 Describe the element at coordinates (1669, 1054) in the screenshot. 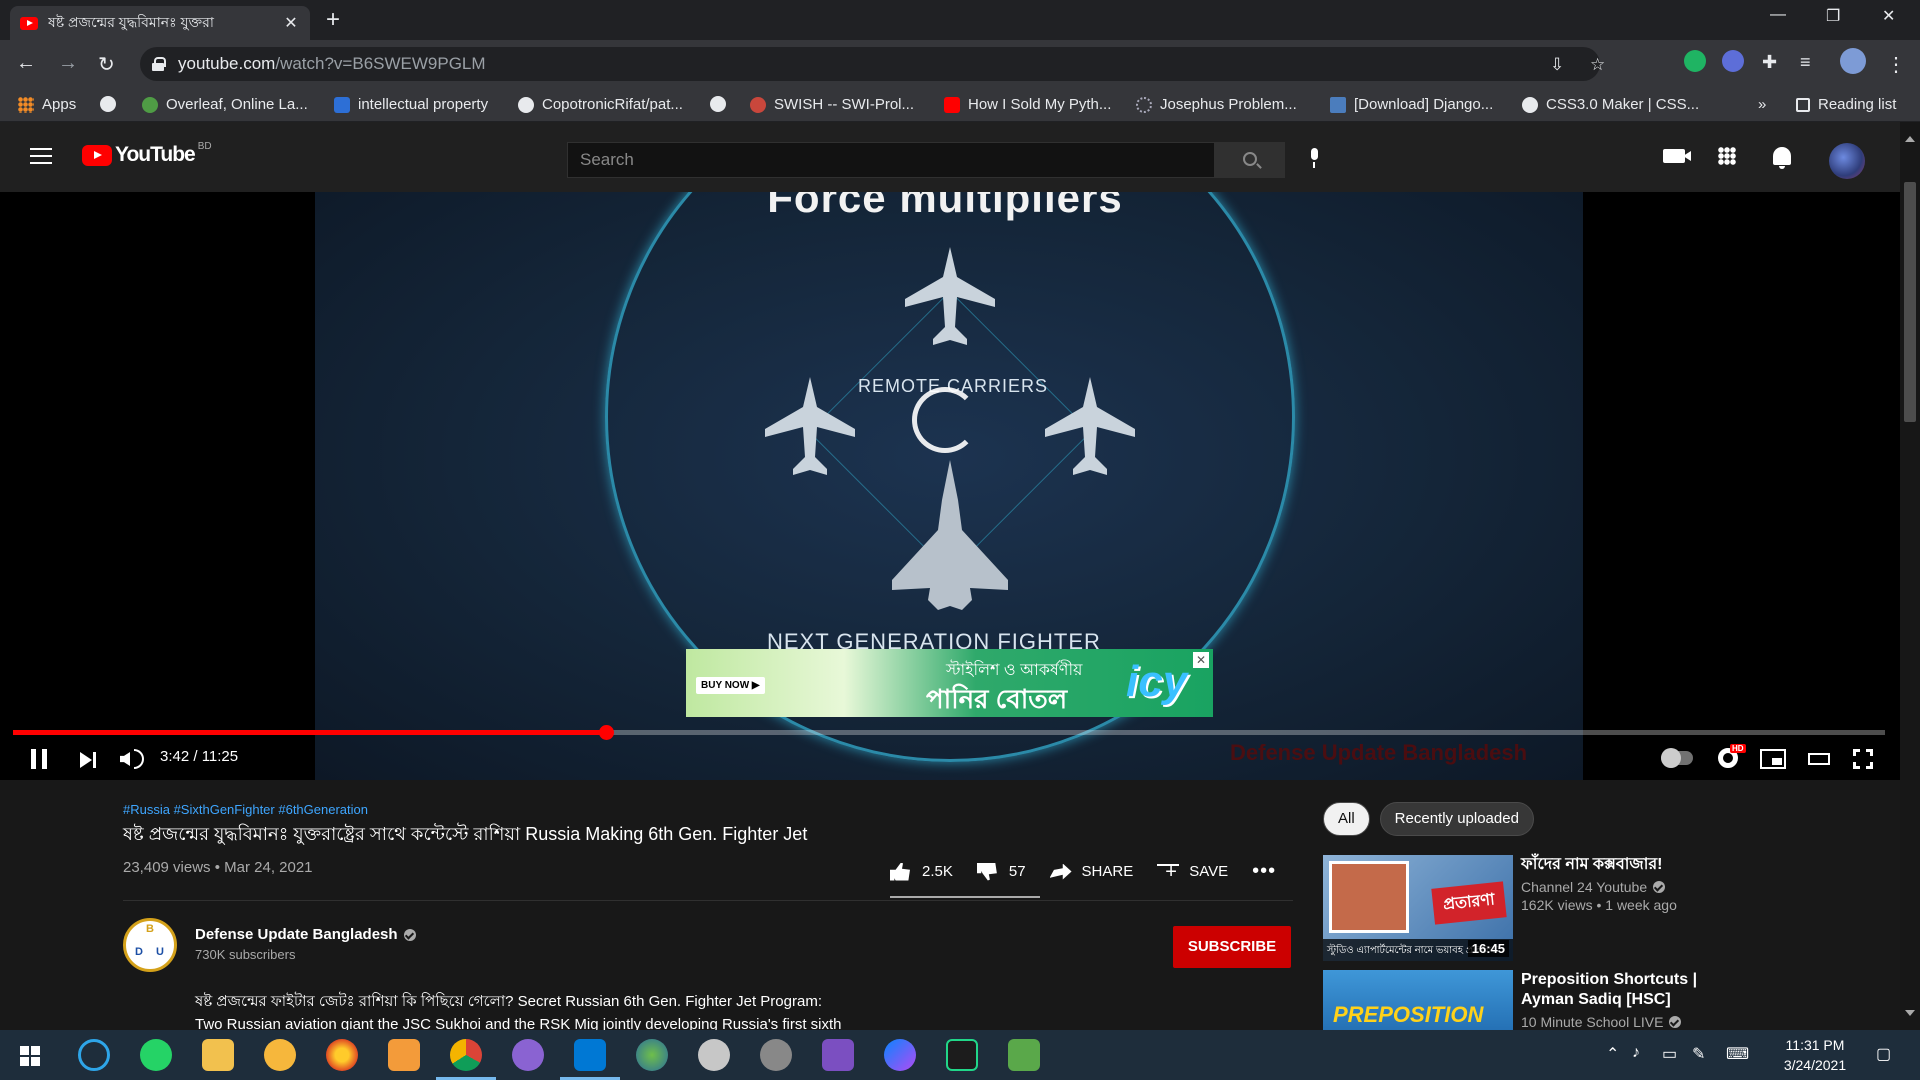

I see `network-icon: ▭` at that location.